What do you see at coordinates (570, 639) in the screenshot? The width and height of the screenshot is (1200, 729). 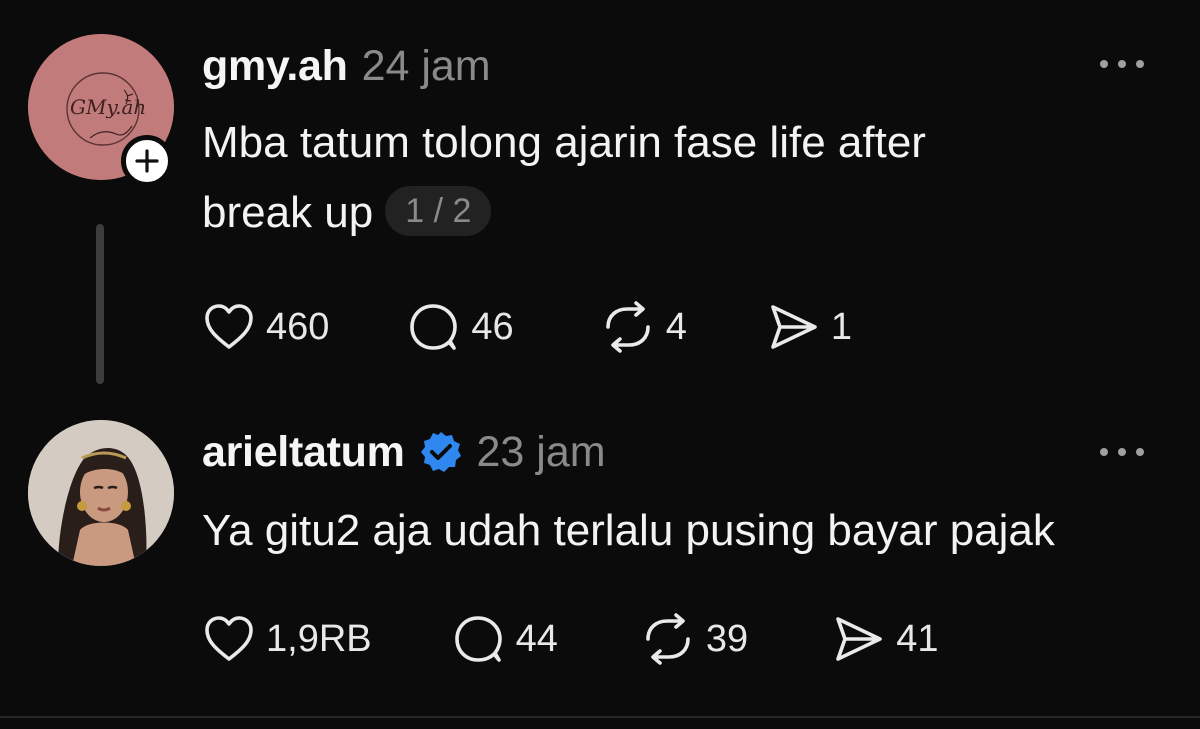 I see `action-bar: 1,9RB 44 39 41` at bounding box center [570, 639].